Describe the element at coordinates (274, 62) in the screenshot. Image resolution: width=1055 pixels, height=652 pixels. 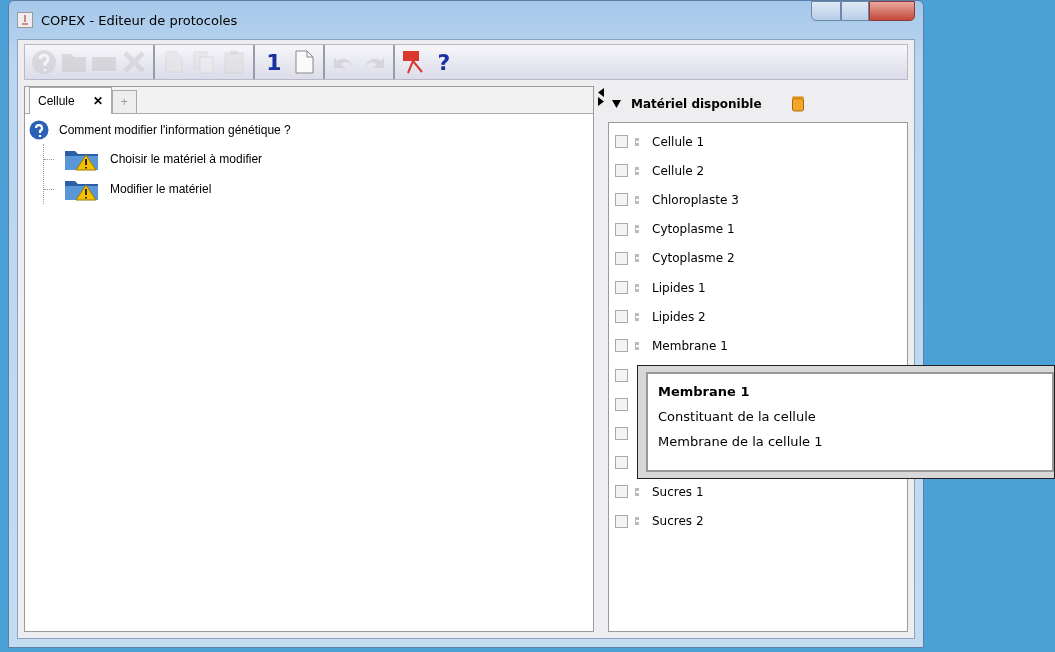
I see `toolbar-button: 1` at that location.